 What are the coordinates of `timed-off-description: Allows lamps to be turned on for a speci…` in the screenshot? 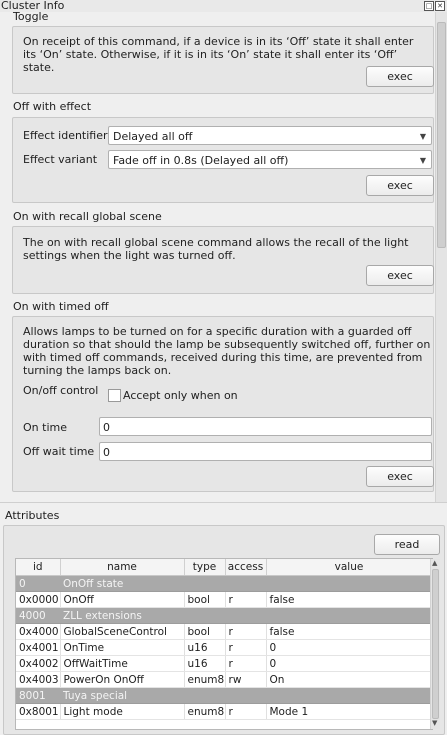 It's located at (227, 351).